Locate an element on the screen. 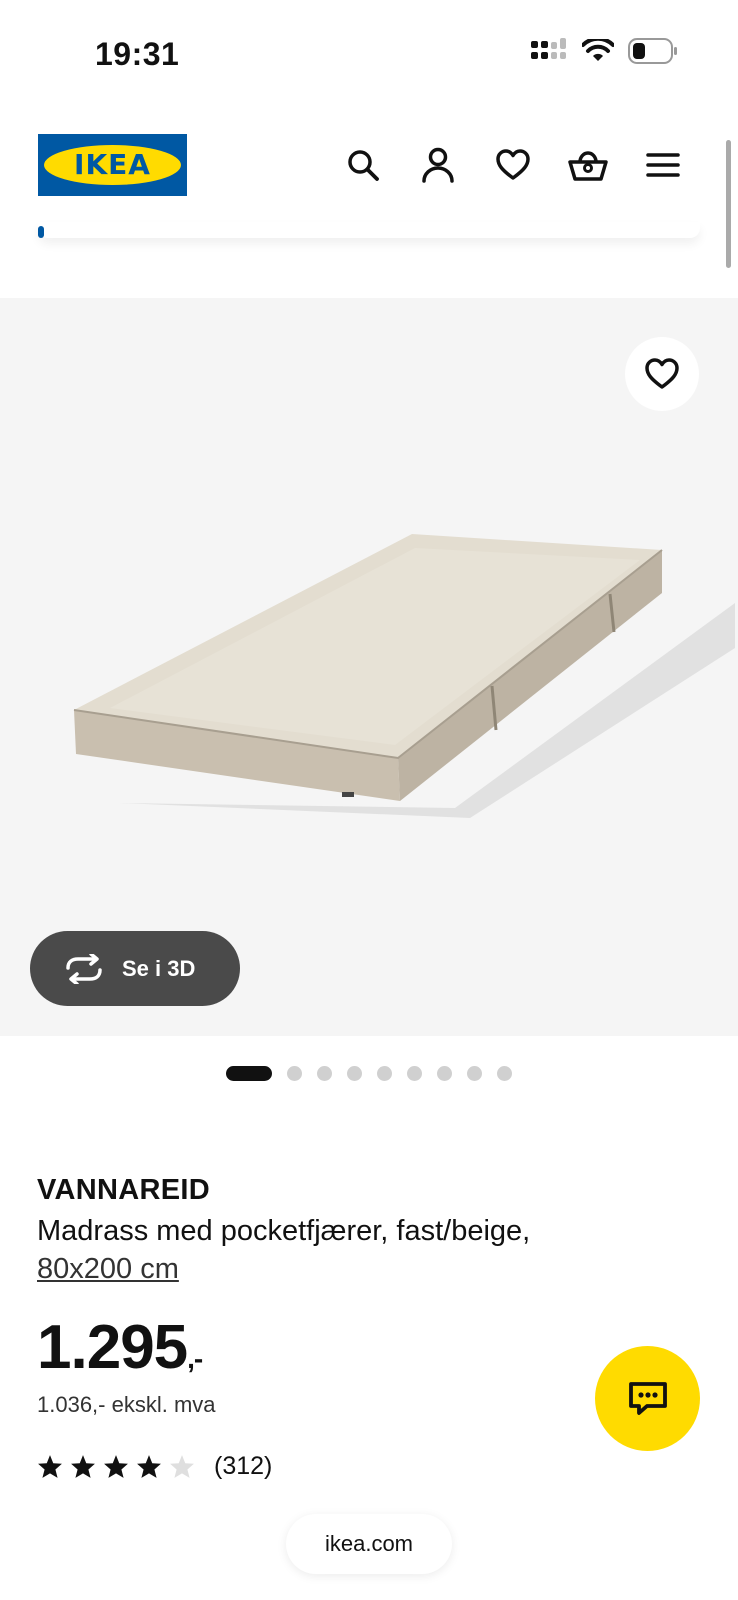 The width and height of the screenshot is (738, 1600). search-icon is located at coordinates (363, 165).